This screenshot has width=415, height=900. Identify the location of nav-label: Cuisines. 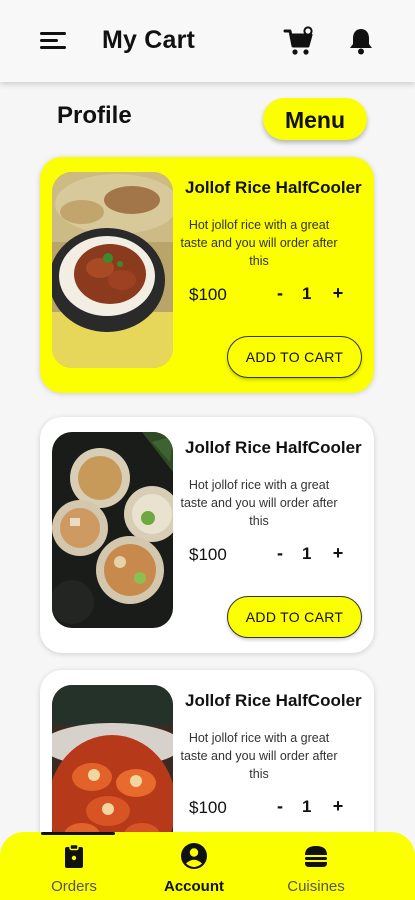
(316, 886).